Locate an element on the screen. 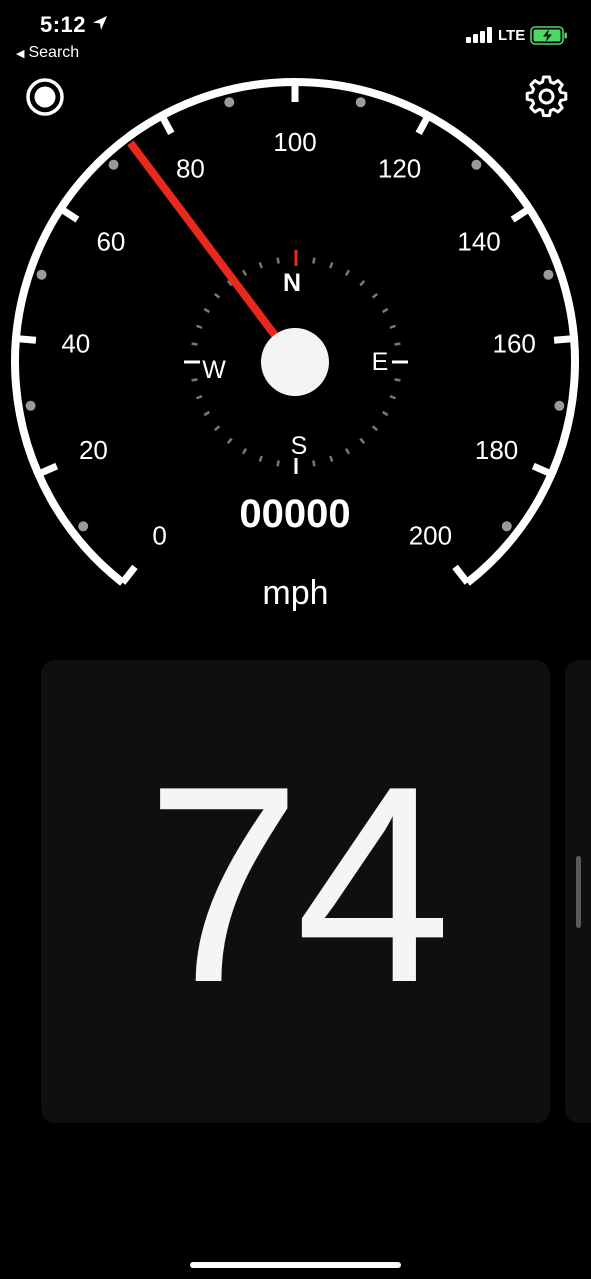 The height and width of the screenshot is (1279, 591). compass-south: S is located at coordinates (299, 446).